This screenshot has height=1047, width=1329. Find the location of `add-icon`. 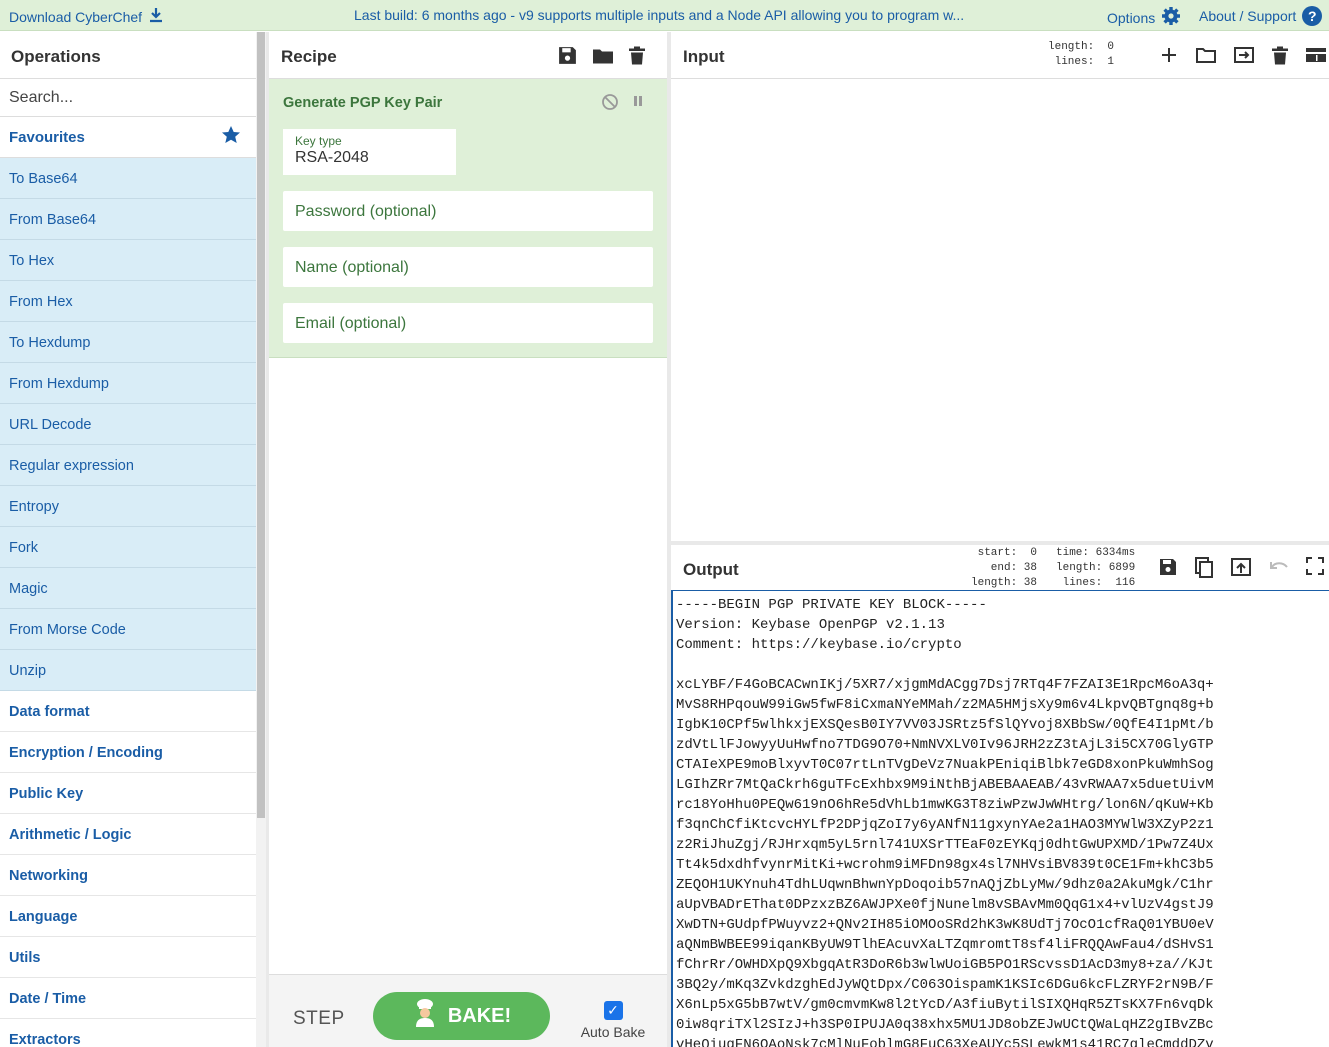

add-icon is located at coordinates (1169, 58).